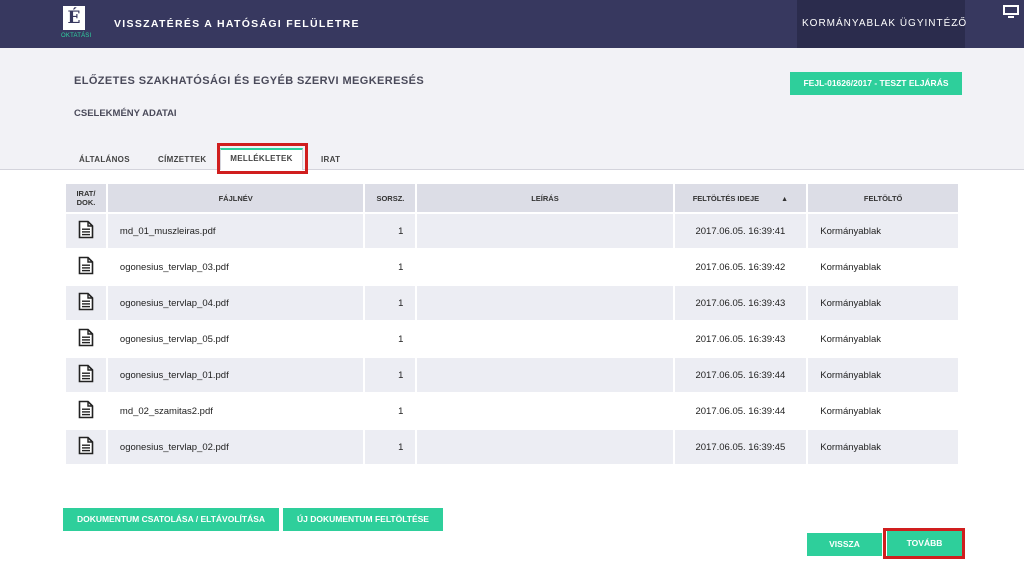 The width and height of the screenshot is (1024, 576). I want to click on upload-time-cell: 2017.06.05. 16:39:45, so click(740, 447).